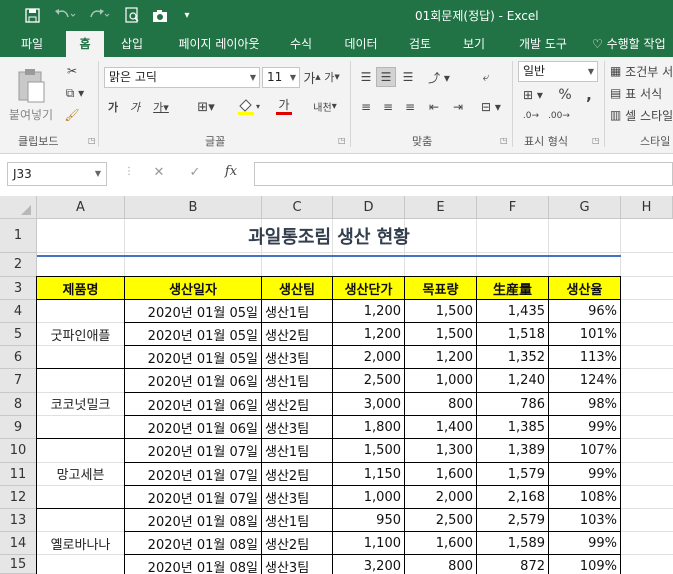 The width and height of the screenshot is (673, 574). What do you see at coordinates (584, 288) in the screenshot?
I see `table-header-cell: 생산율` at bounding box center [584, 288].